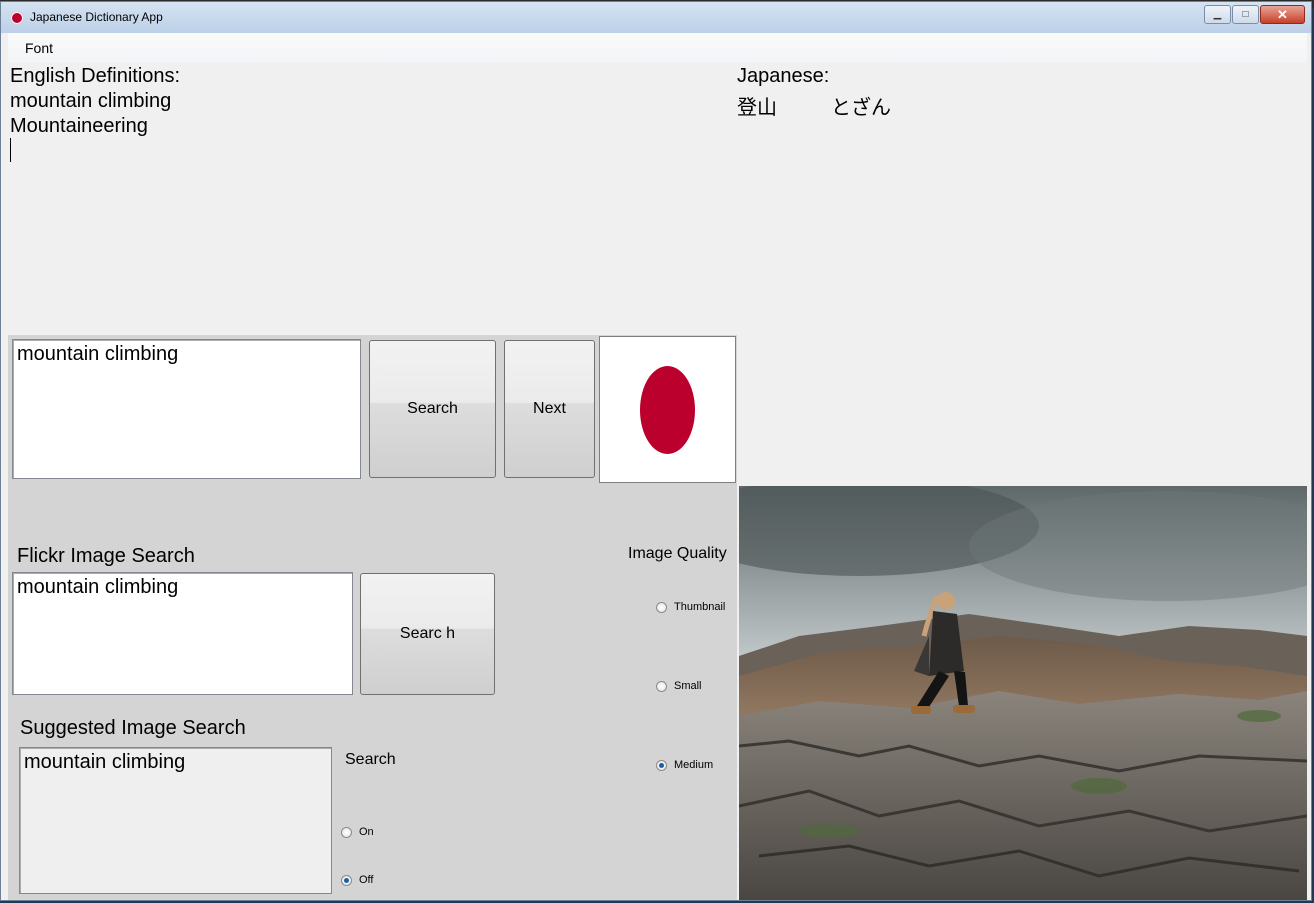 This screenshot has width=1314, height=903. I want to click on search-button: Search, so click(432, 409).